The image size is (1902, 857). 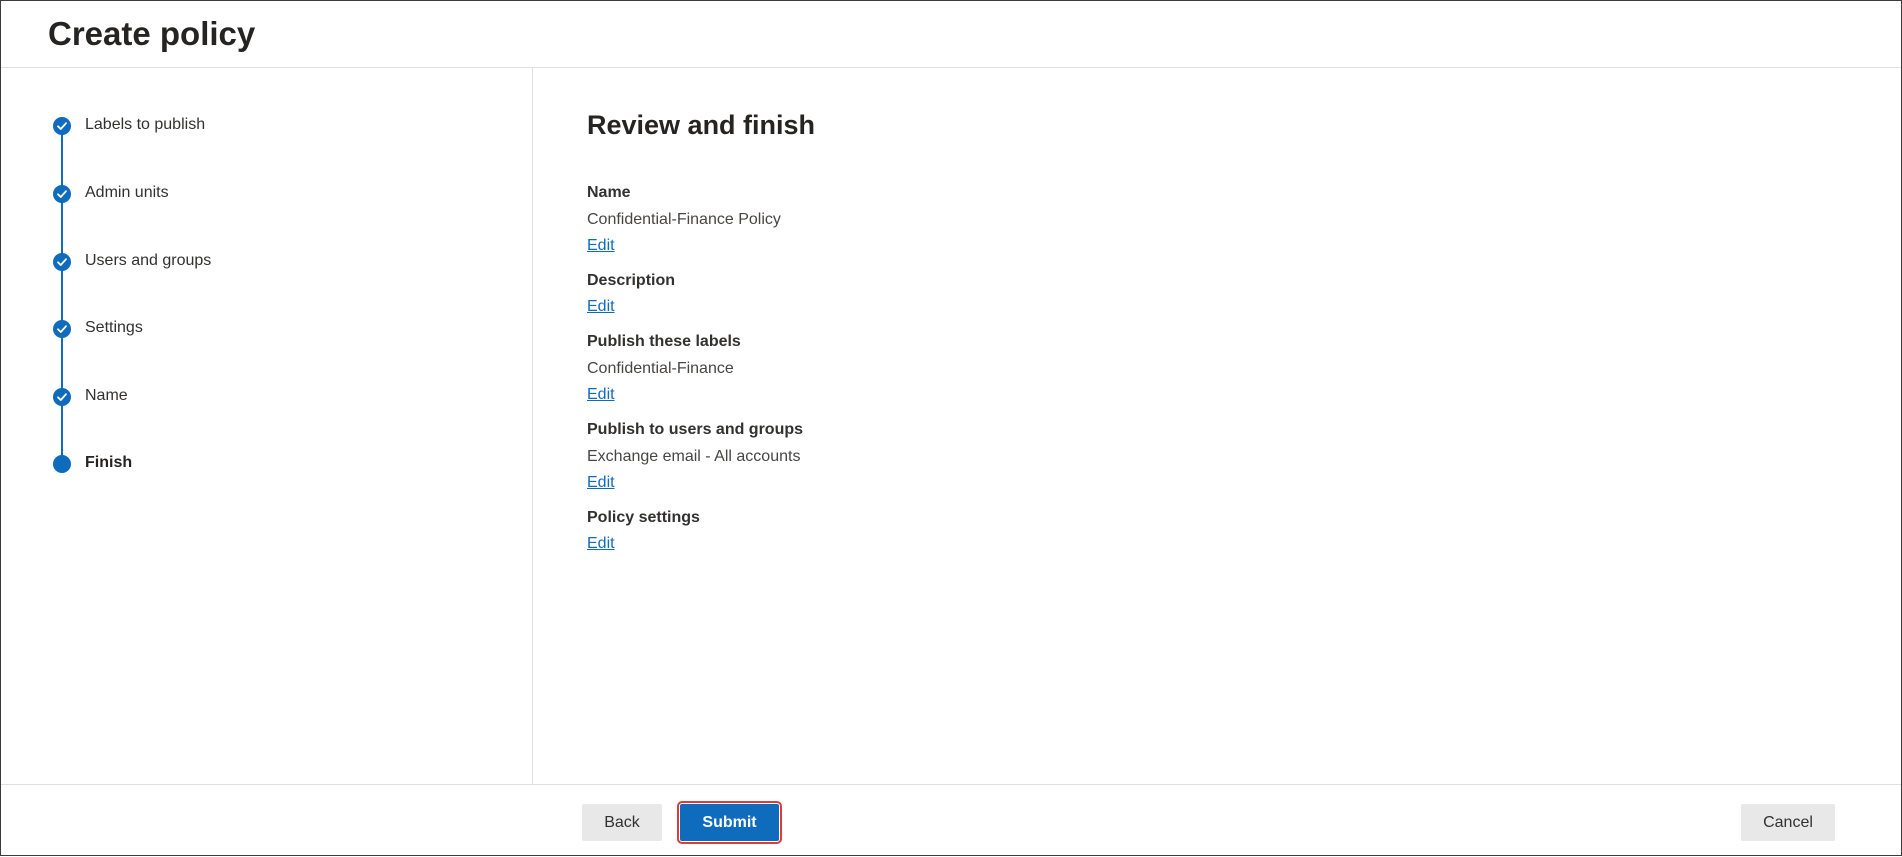 What do you see at coordinates (951, 820) in the screenshot?
I see `wizard-footer: Back Submit Cancel` at bounding box center [951, 820].